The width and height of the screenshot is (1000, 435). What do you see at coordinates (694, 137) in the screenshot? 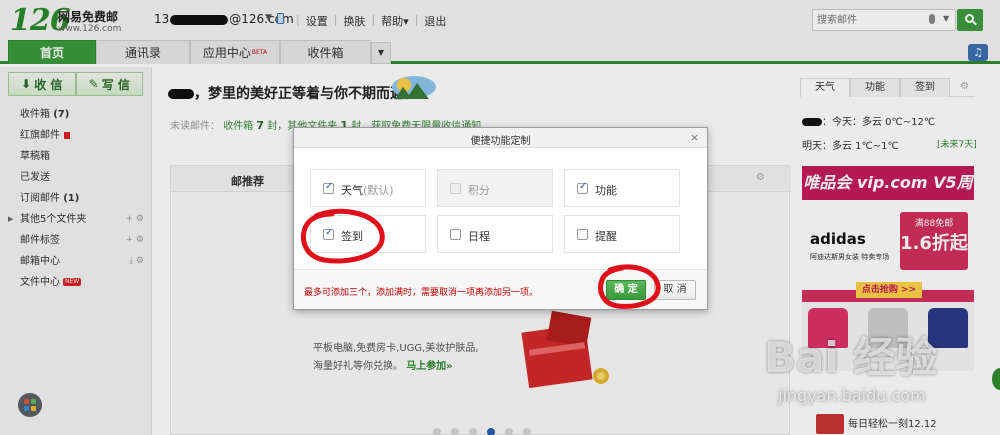
I see `close-icon: ×` at bounding box center [694, 137].